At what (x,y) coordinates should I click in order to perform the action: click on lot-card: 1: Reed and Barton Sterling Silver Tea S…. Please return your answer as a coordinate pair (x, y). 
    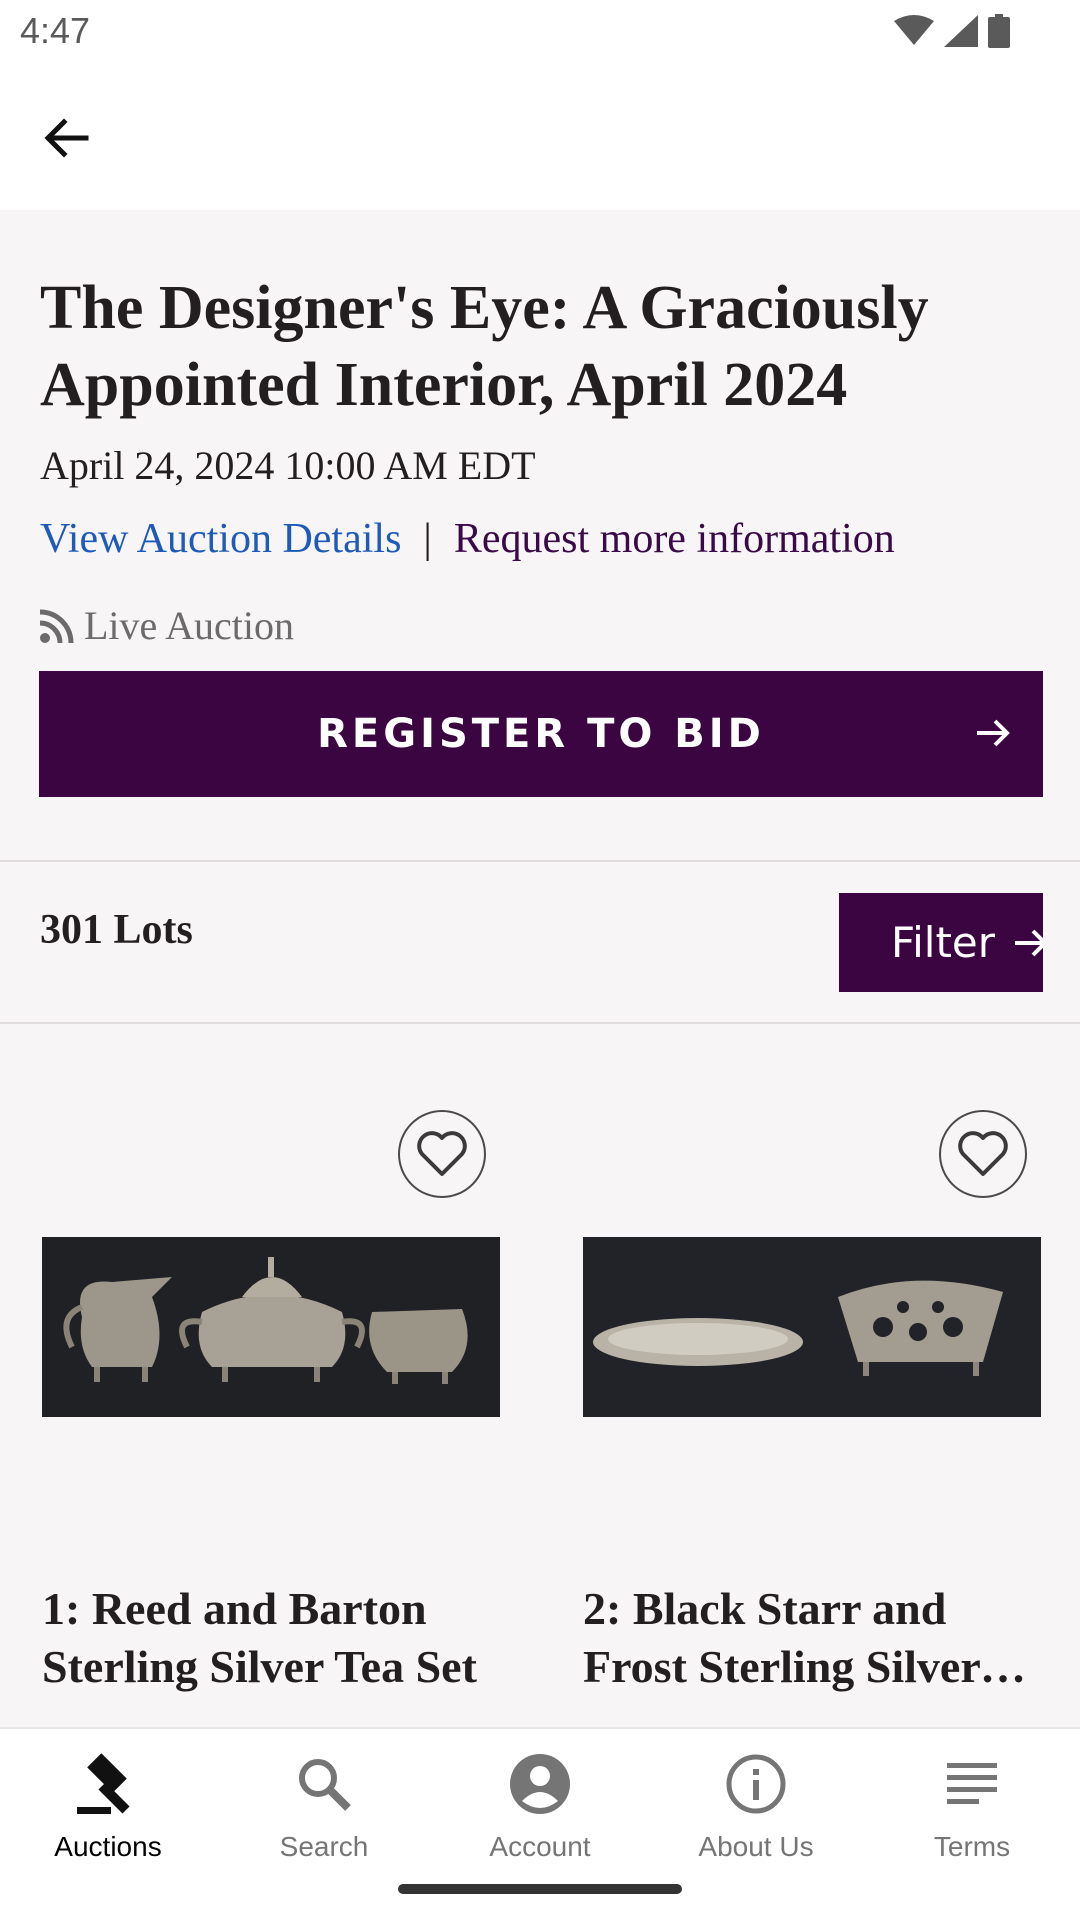
    Looking at the image, I should click on (272, 1420).